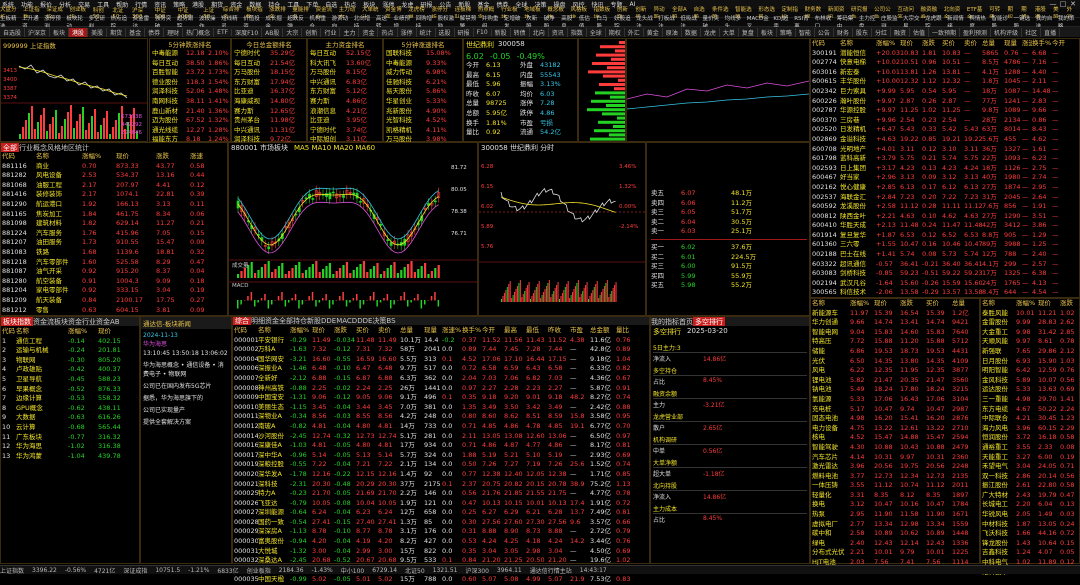  What do you see at coordinates (425, 54) in the screenshot?
I see `table-row: 国联科技 15.08%` at bounding box center [425, 54].